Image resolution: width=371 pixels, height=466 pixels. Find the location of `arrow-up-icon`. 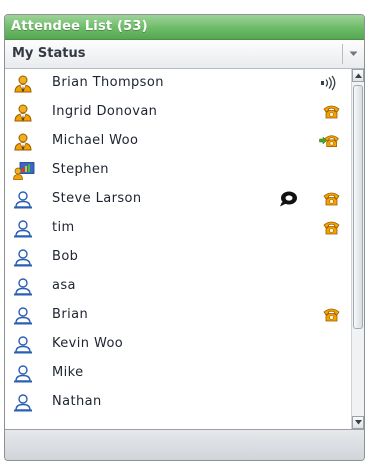

arrow-up-icon is located at coordinates (358, 75).